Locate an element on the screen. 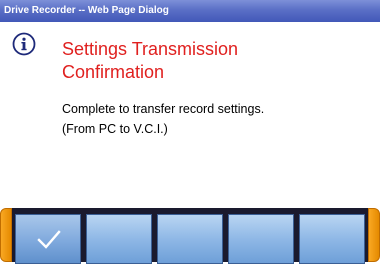 Image resolution: width=380 pixels, height=264 pixels. checkmark-icon is located at coordinates (49, 239).